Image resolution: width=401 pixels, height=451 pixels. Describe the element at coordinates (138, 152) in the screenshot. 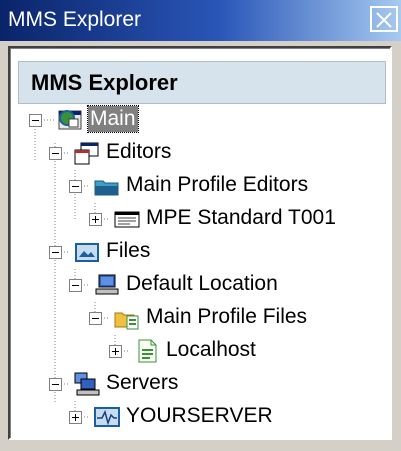

I see `tree-item-editors: Editors` at that location.